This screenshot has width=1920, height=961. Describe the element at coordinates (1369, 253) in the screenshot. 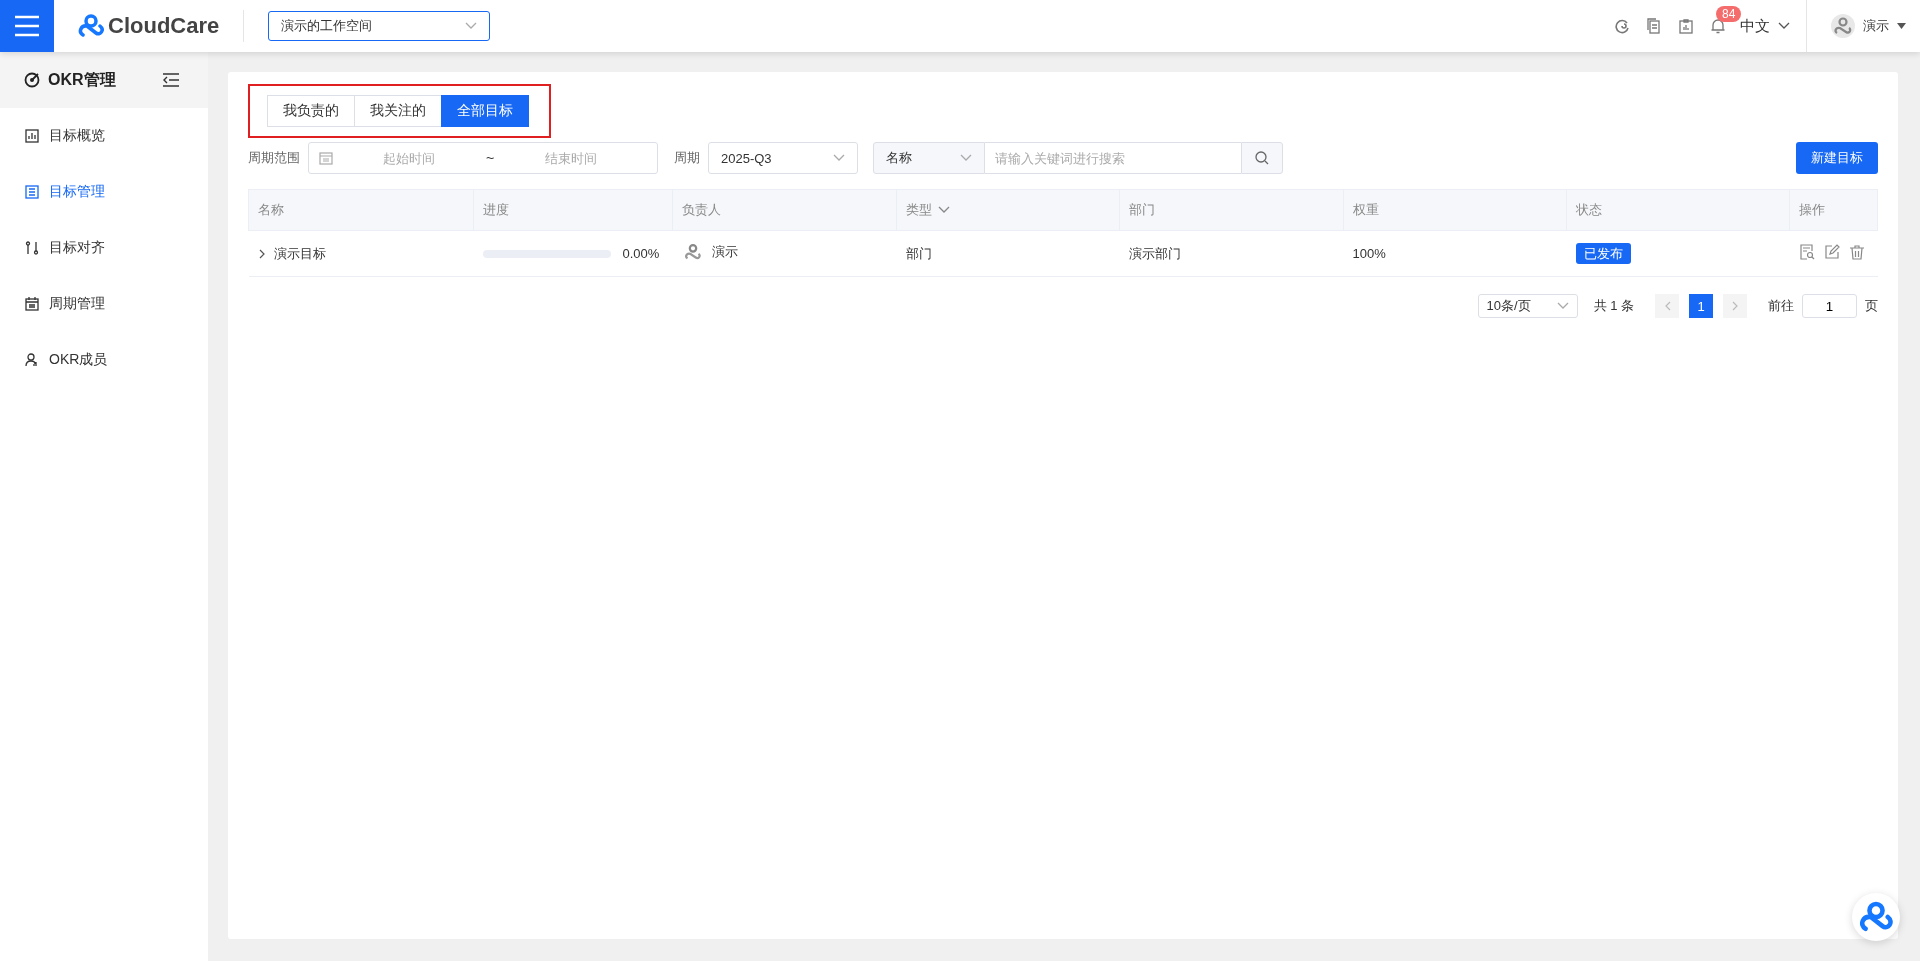

I see `table-cell: 100%` at that location.